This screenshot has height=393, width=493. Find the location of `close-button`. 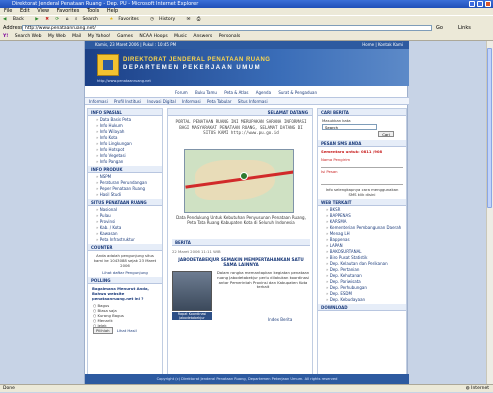

close-button is located at coordinates (488, 4).